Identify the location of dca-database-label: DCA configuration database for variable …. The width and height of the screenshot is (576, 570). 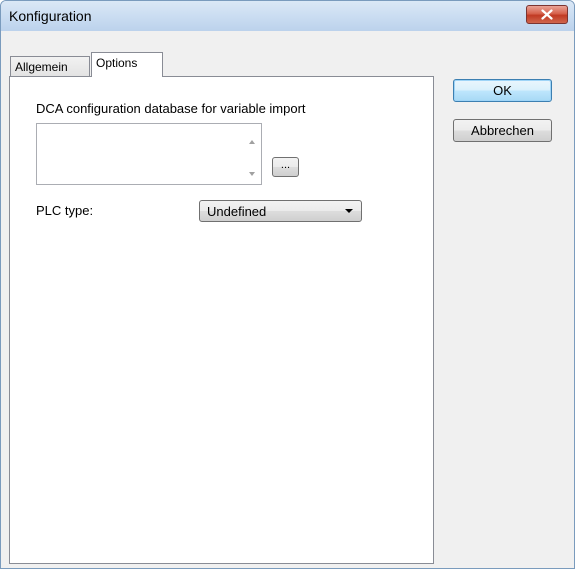
(171, 108).